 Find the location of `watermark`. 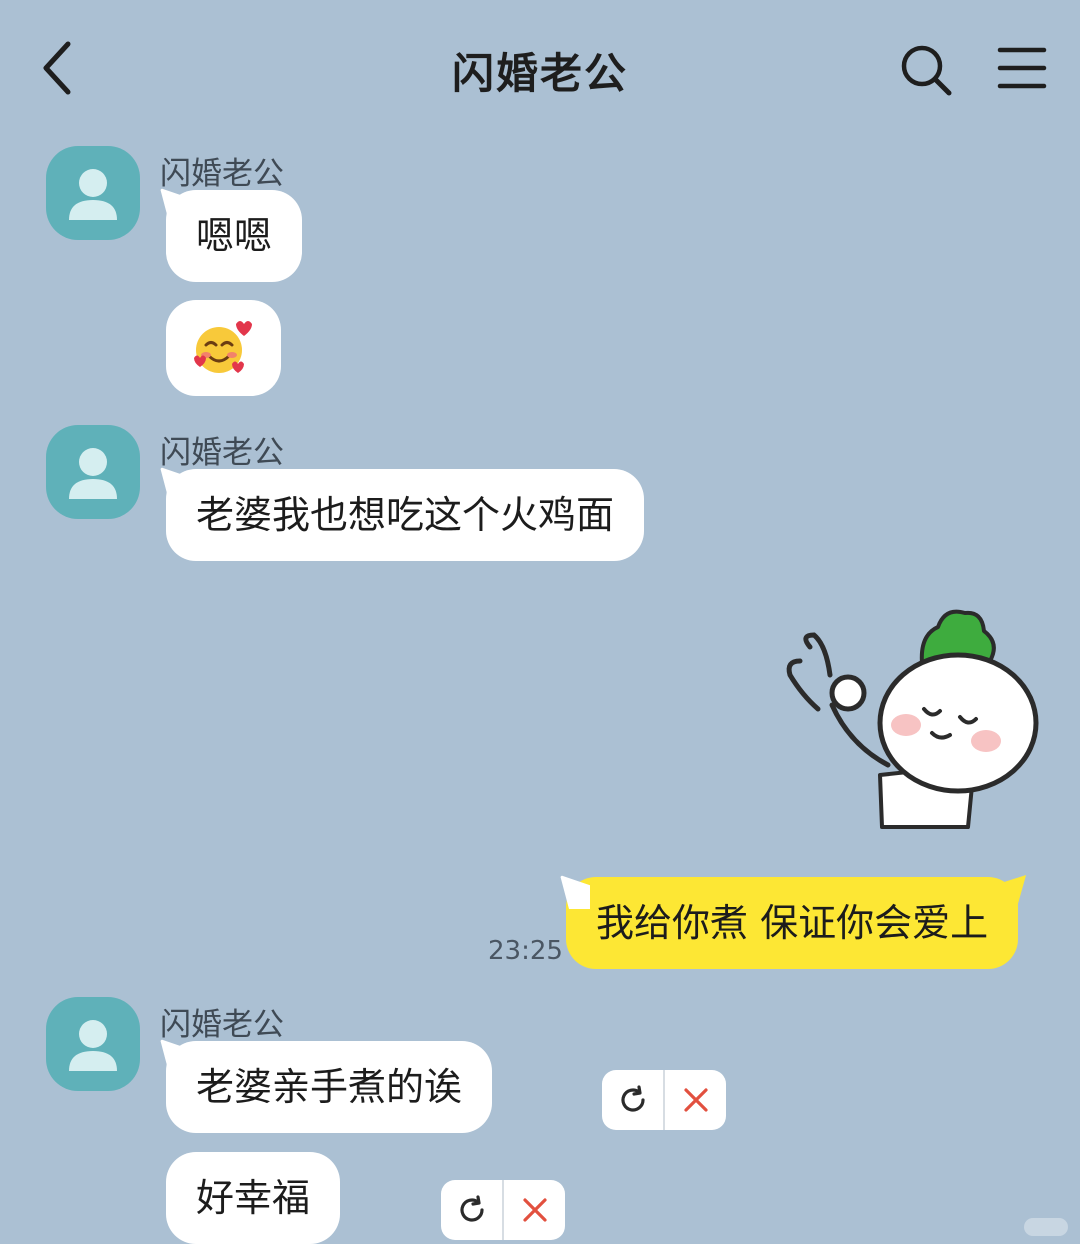

watermark is located at coordinates (1046, 1227).